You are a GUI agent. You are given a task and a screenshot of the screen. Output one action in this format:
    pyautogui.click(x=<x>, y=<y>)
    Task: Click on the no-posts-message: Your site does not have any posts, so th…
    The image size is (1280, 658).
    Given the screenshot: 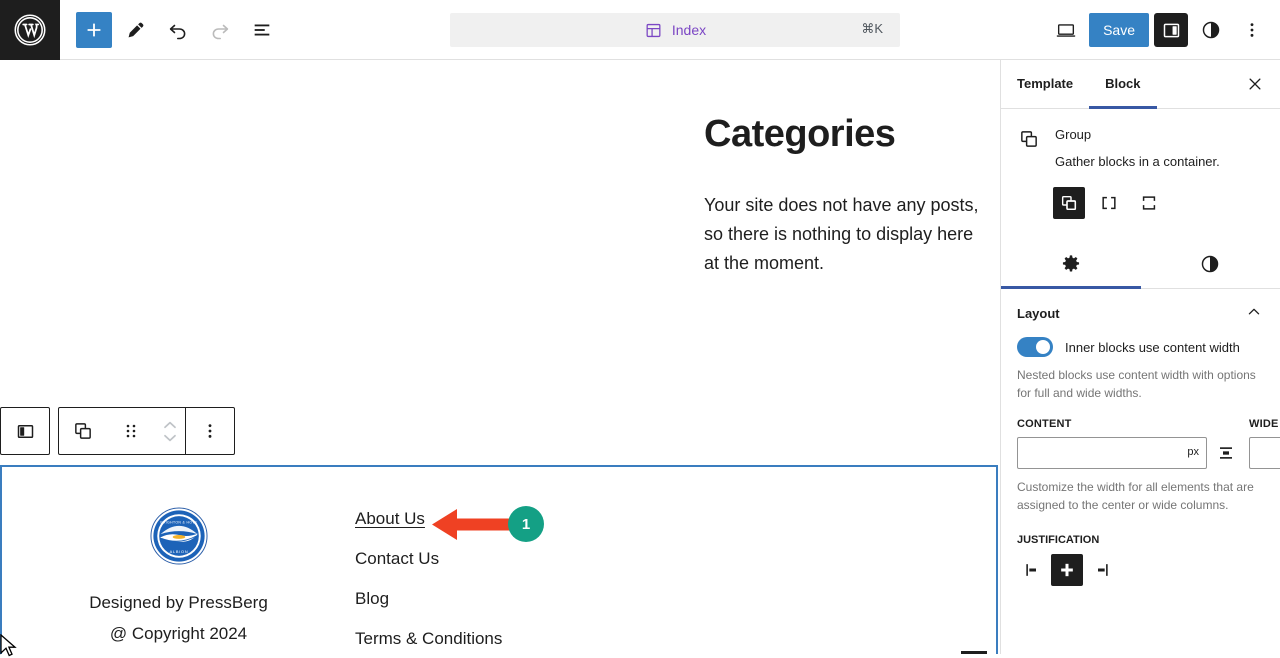 What is the action you would take?
    pyautogui.click(x=844, y=234)
    